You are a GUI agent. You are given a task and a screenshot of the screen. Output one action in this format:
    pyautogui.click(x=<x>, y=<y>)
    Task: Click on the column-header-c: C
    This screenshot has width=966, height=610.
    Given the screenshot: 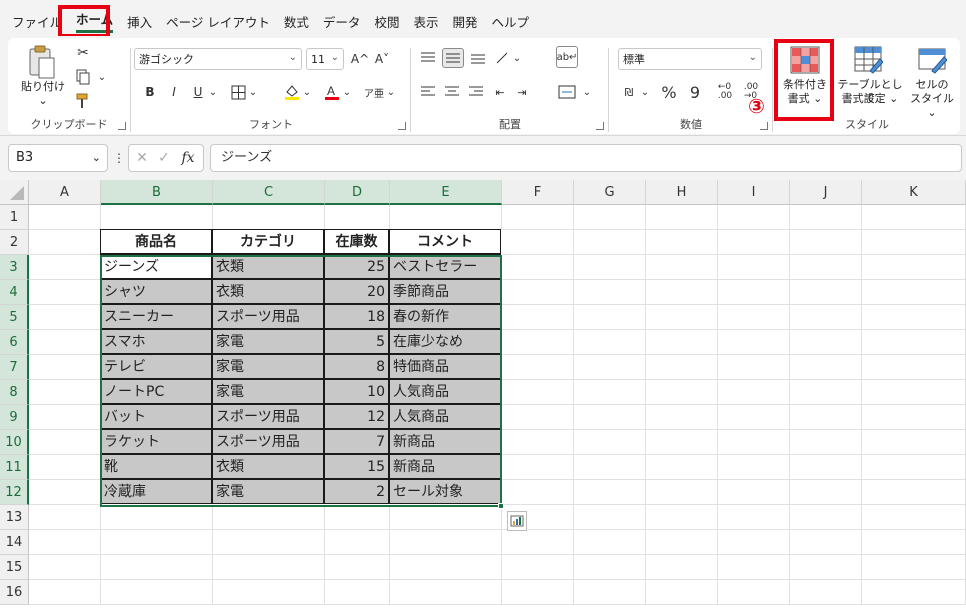 What is the action you would take?
    pyautogui.click(x=269, y=192)
    